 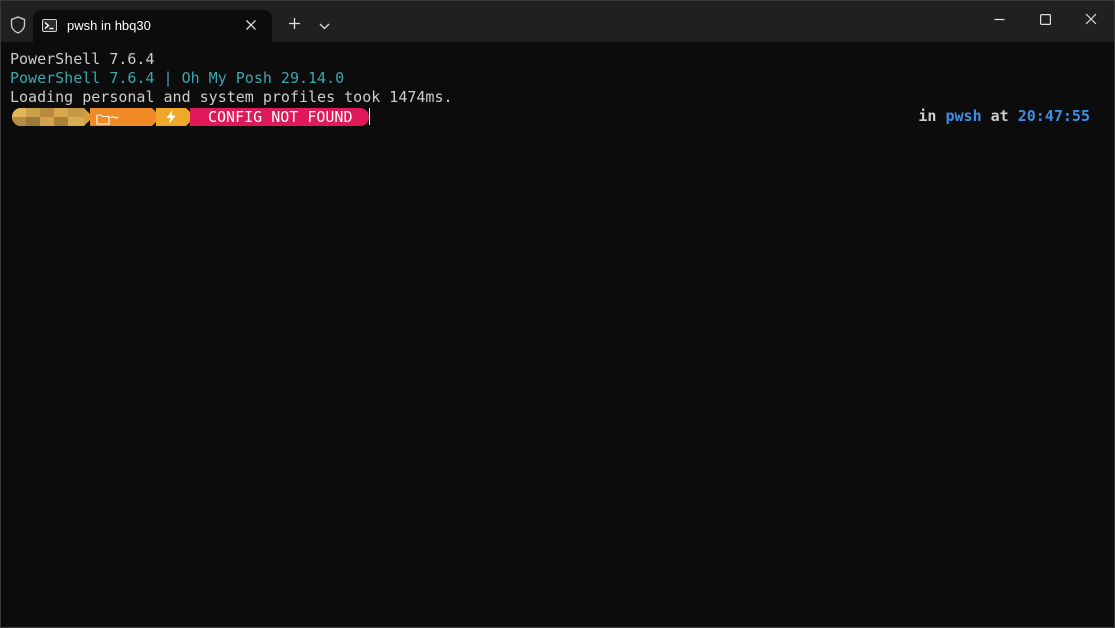 What do you see at coordinates (927, 116) in the screenshot?
I see `right-prompt-in-label: in` at bounding box center [927, 116].